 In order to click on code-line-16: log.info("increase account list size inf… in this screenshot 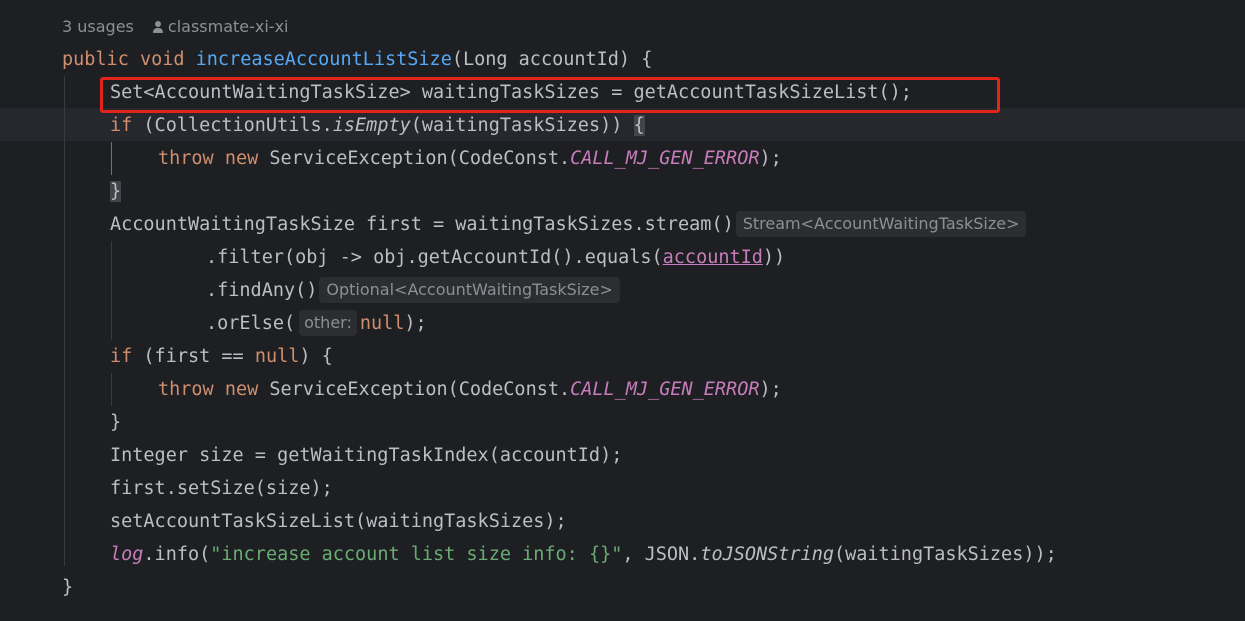, I will do `click(583, 554)`.